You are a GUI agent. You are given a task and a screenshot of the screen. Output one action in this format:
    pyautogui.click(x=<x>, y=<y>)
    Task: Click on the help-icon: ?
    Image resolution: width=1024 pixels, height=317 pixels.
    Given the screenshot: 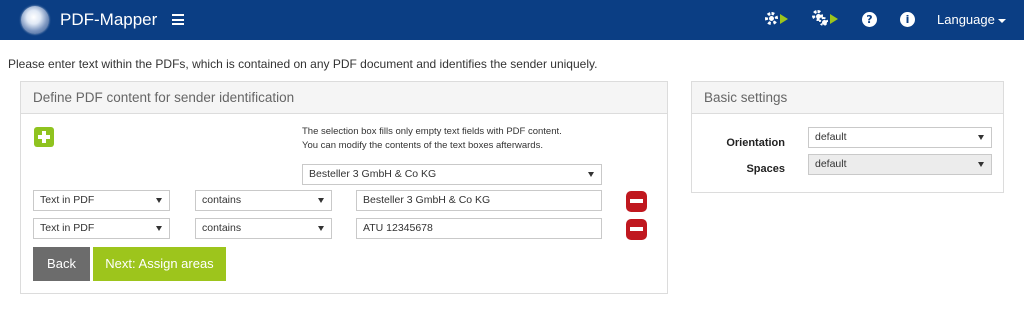 What is the action you would take?
    pyautogui.click(x=869, y=19)
    